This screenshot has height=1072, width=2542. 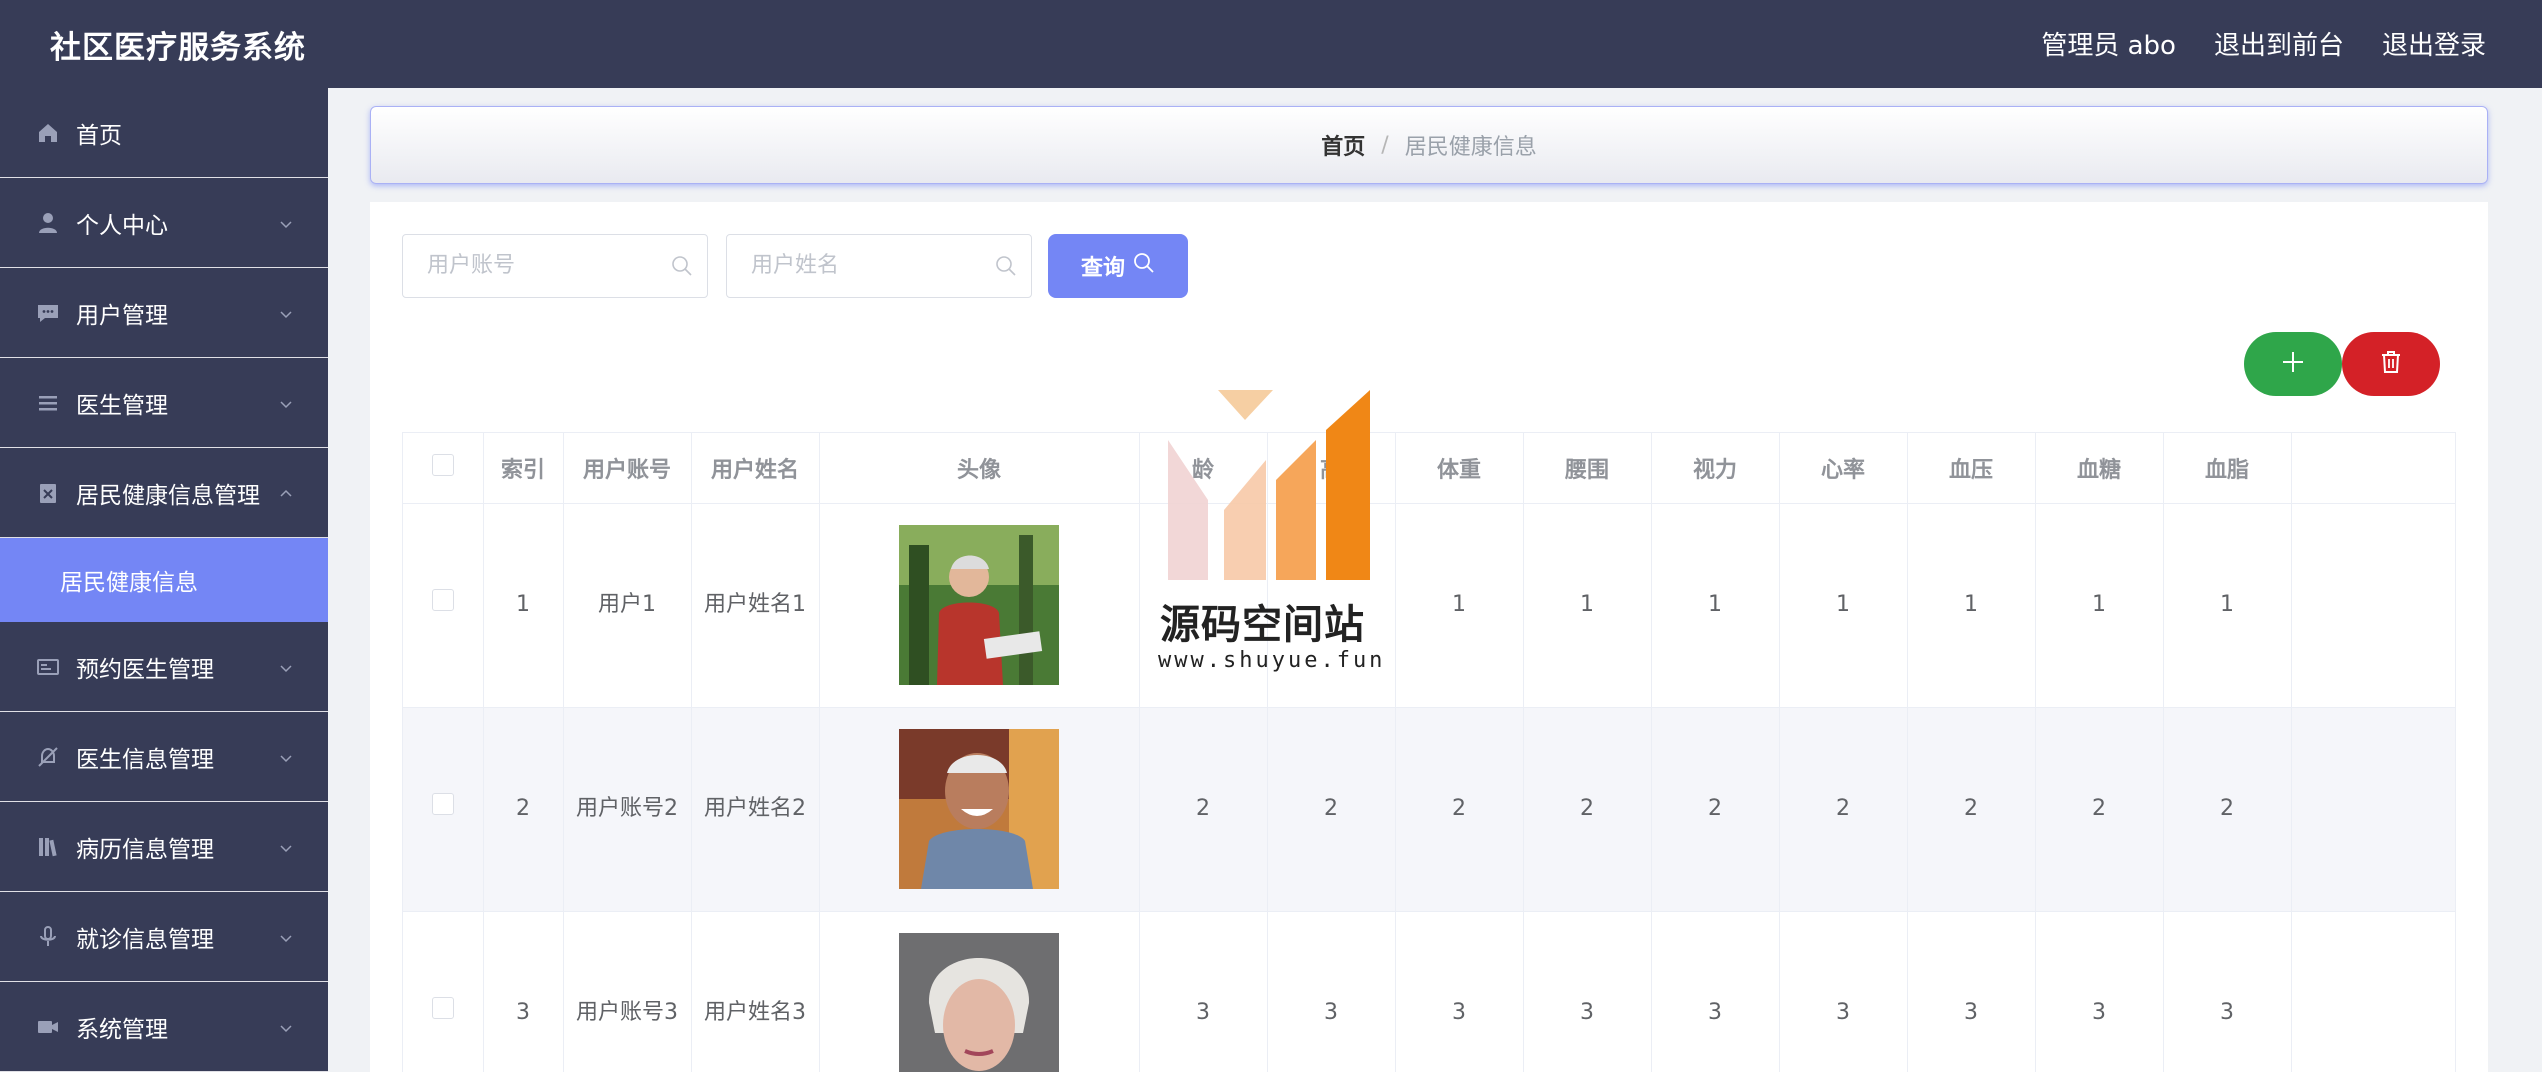 What do you see at coordinates (1459, 605) in the screenshot?
I see `weight-cell: 1` at bounding box center [1459, 605].